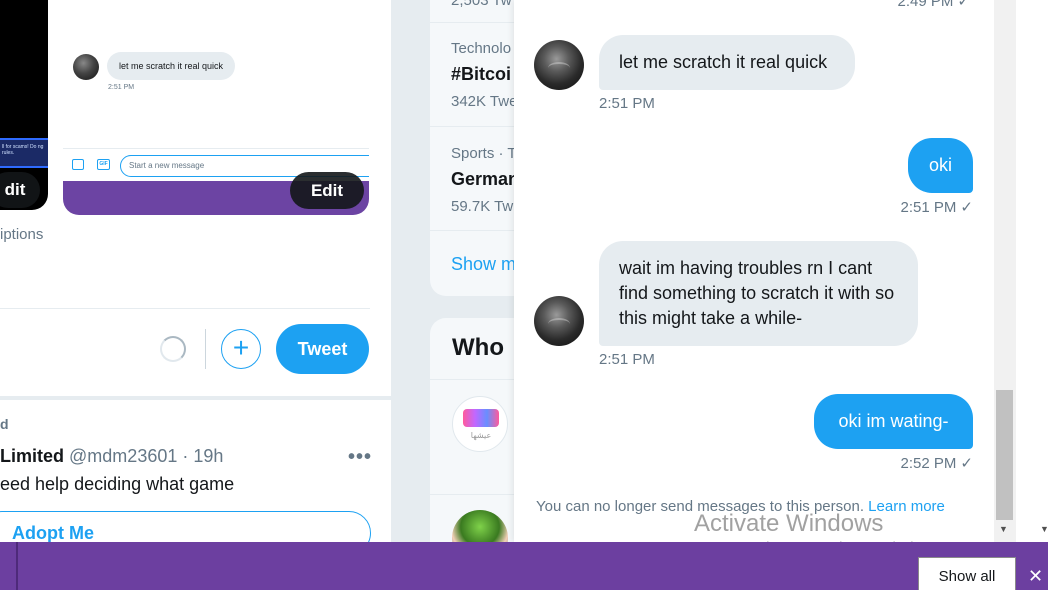  Describe the element at coordinates (478, 347) in the screenshot. I see `who-to-follow-title: Who` at that location.